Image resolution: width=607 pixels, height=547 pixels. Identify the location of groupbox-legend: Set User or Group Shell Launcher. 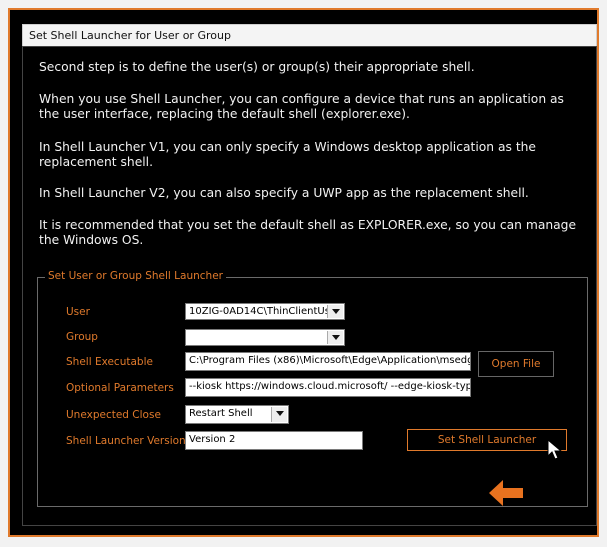
(135, 276).